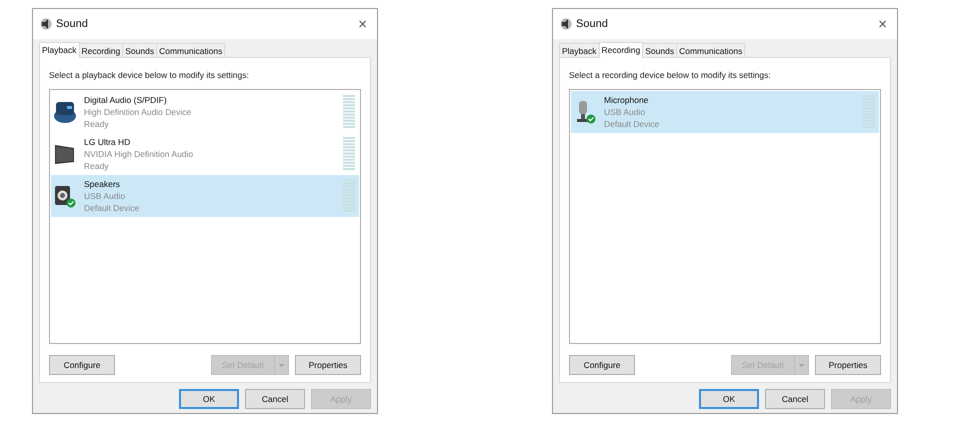 The image size is (967, 428). What do you see at coordinates (585, 112) in the screenshot?
I see `microphone-default-check-icon` at bounding box center [585, 112].